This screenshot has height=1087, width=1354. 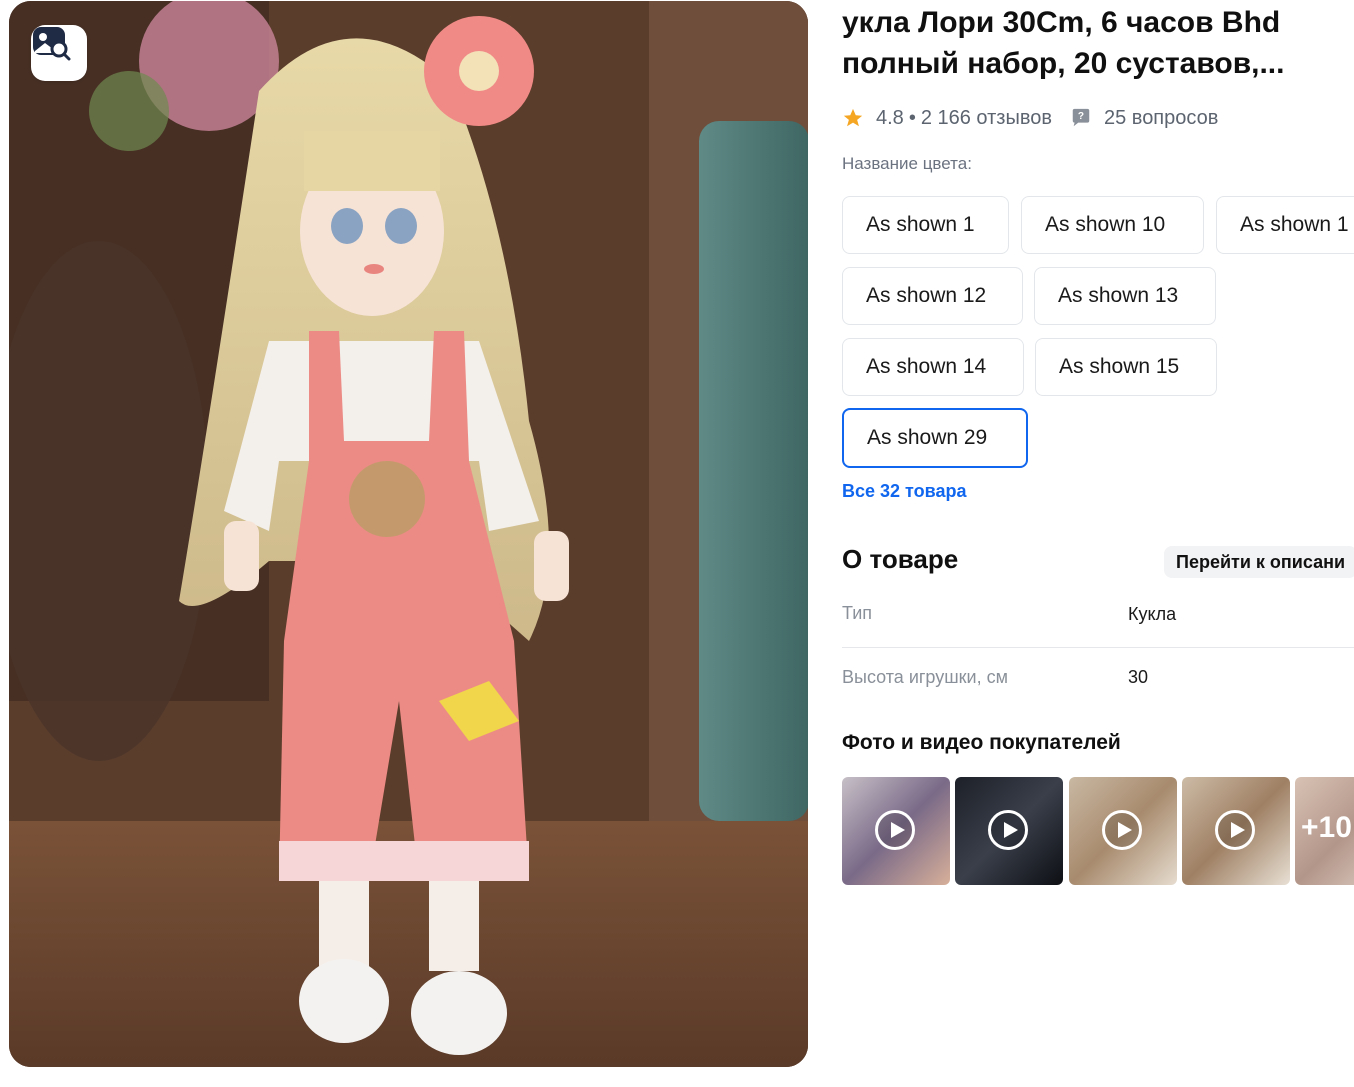 I want to click on spec-value: 30, so click(x=1138, y=677).